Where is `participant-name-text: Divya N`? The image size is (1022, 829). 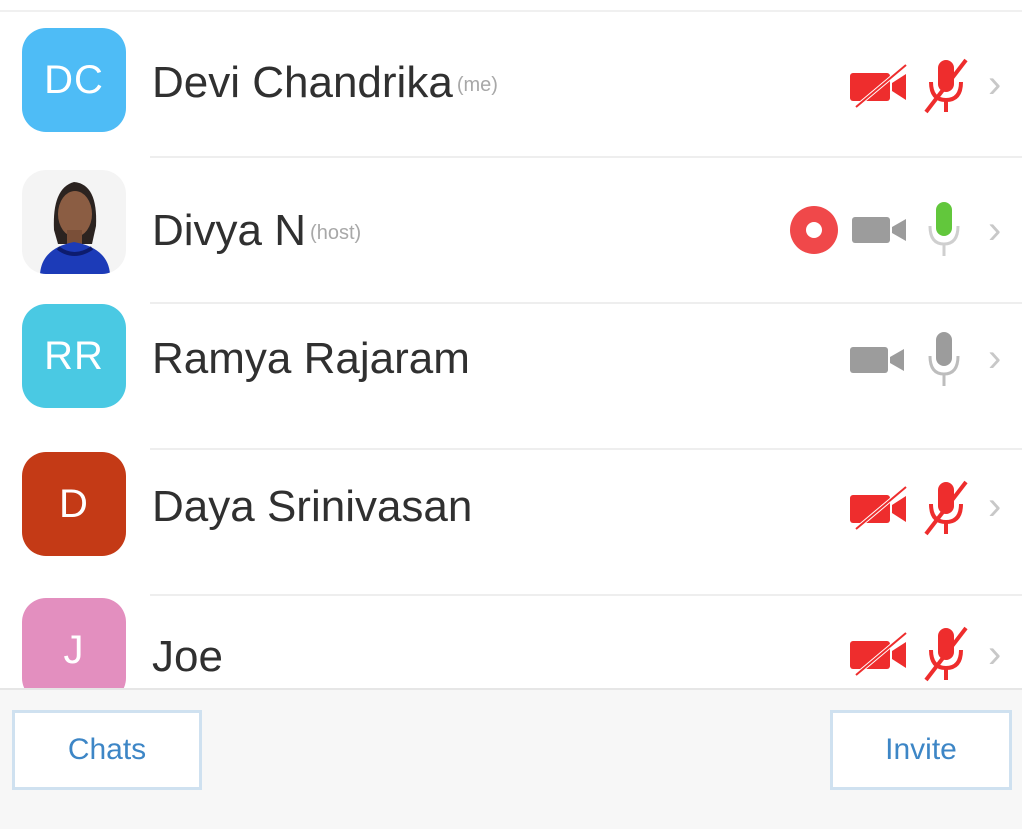
participant-name-text: Divya N is located at coordinates (229, 230).